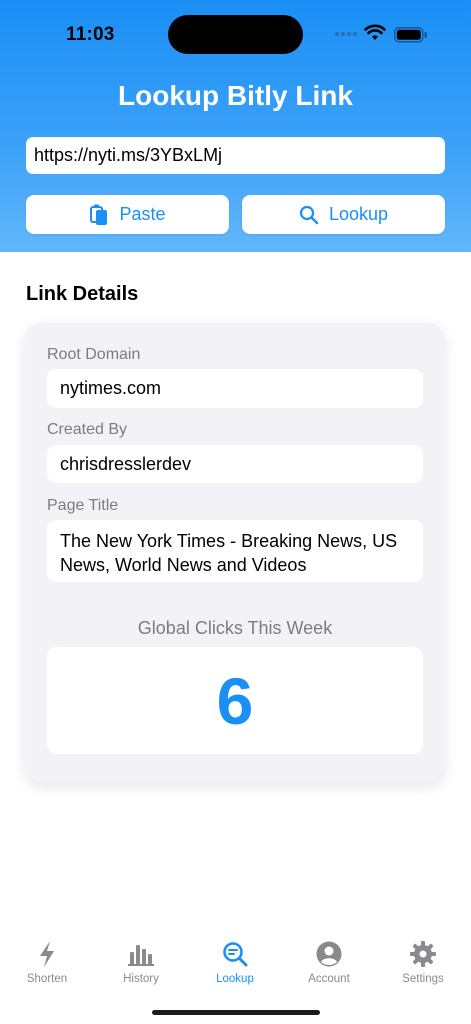 This screenshot has width=471, height=1024. Describe the element at coordinates (90, 34) in the screenshot. I see `status-time: 11:03` at that location.